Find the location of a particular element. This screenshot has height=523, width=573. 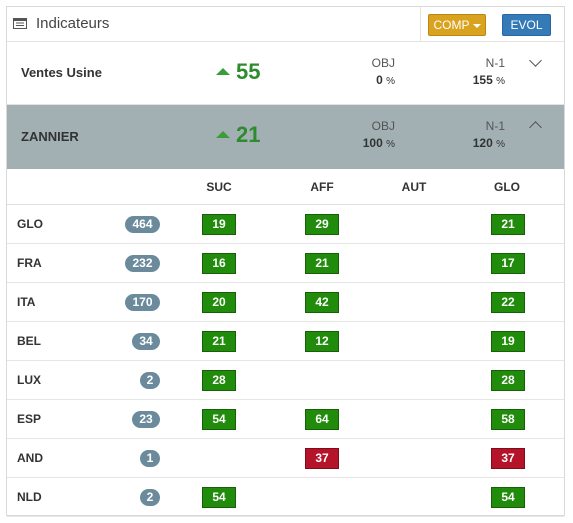

row-code: AND is located at coordinates (30, 458).